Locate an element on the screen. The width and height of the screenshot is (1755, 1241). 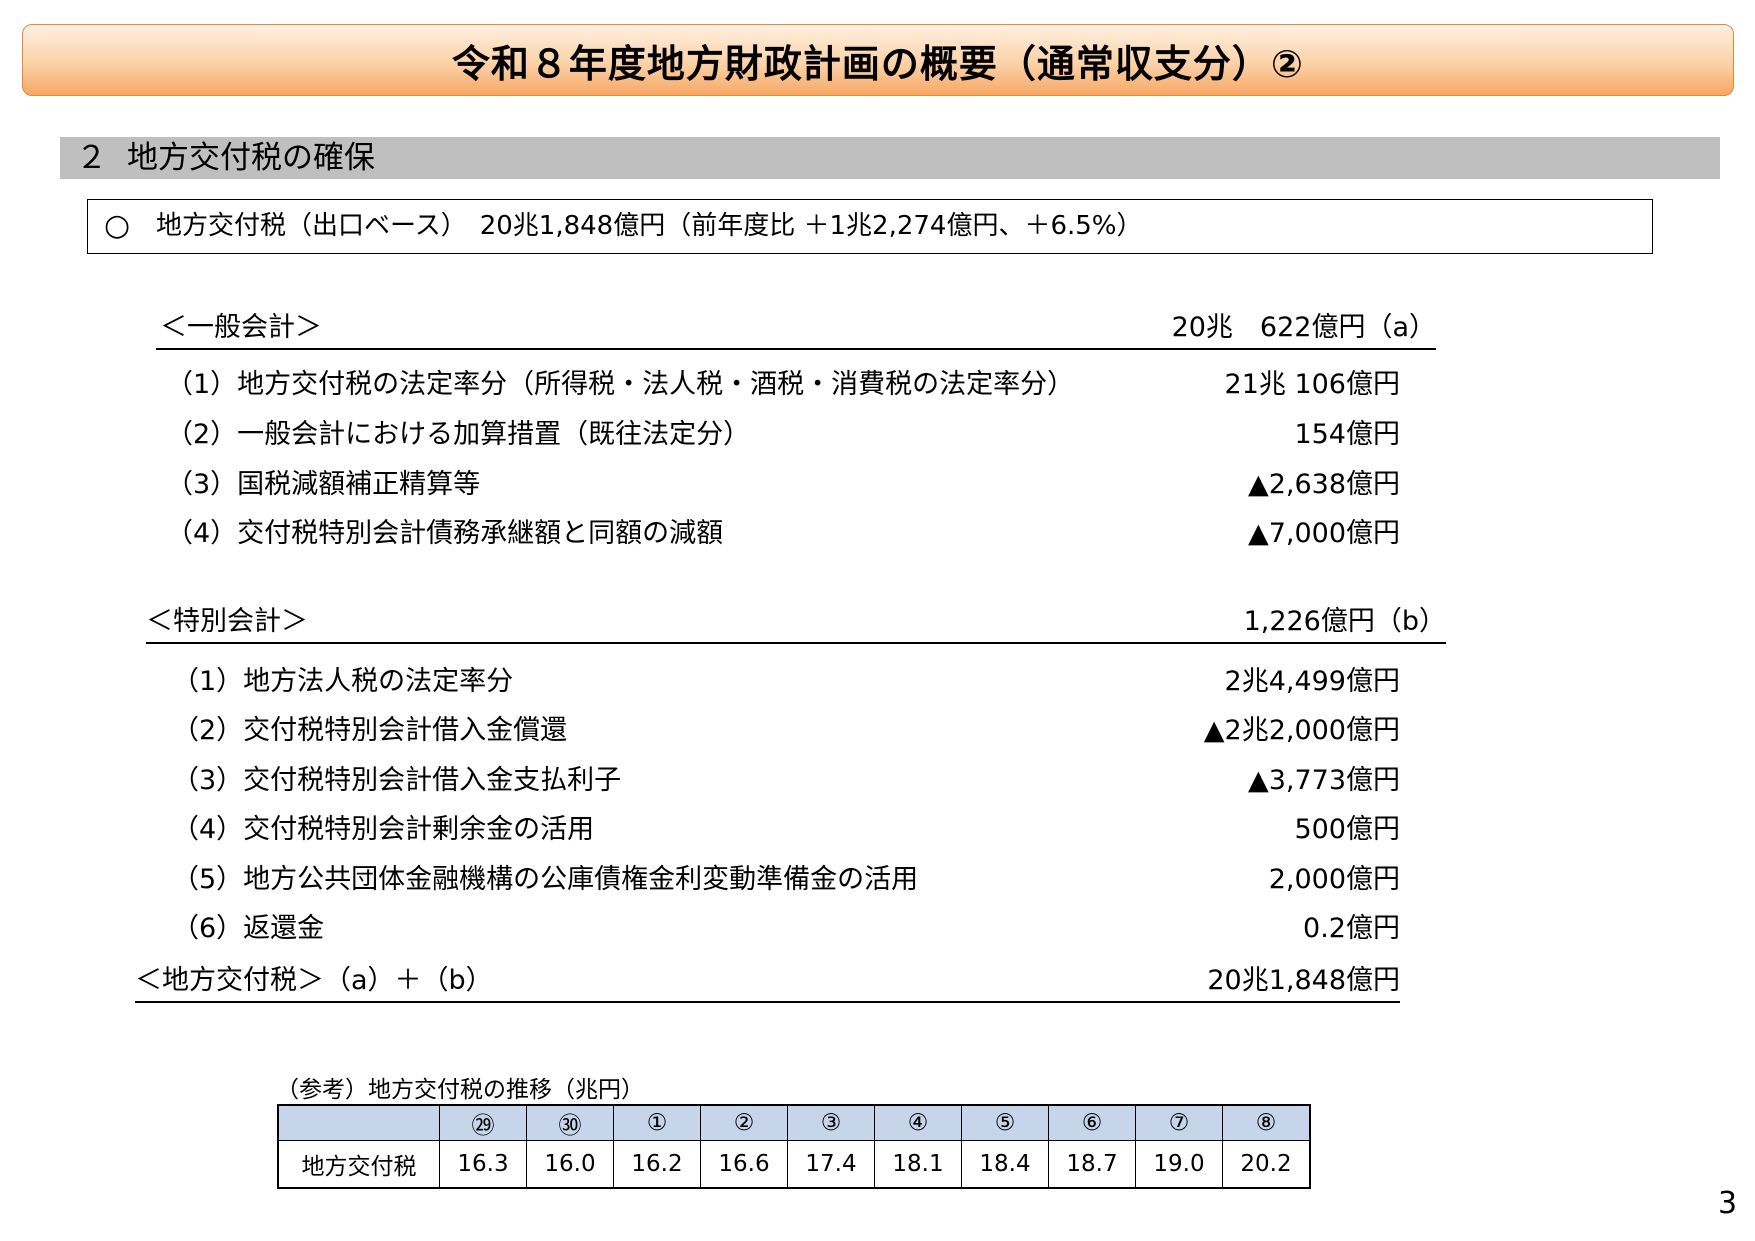
table-year-header: ⑤ is located at coordinates (1005, 1122).